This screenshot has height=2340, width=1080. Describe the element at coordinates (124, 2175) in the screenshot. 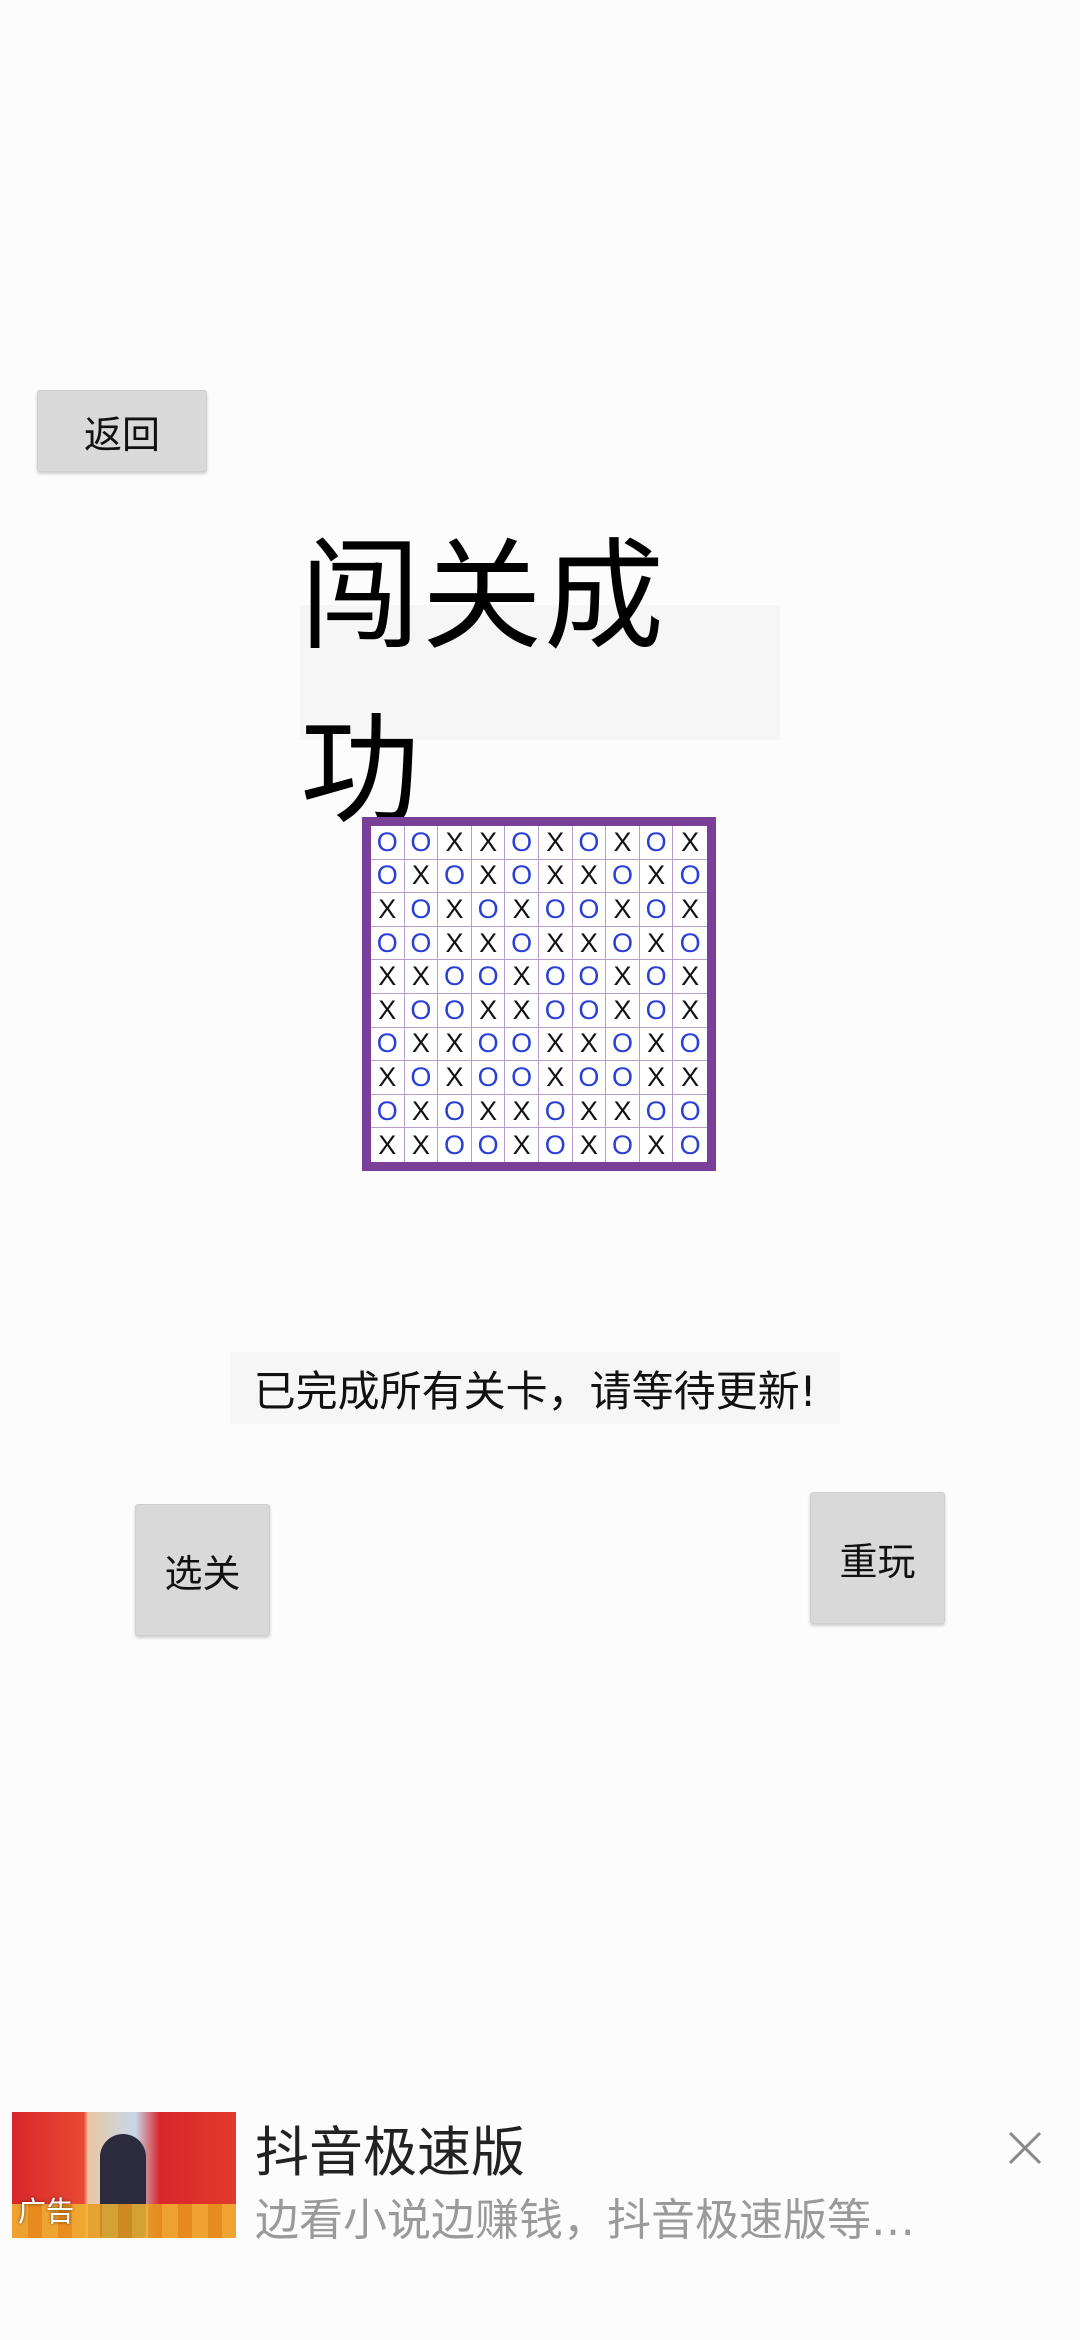

I see `ad-thumbnail: 广告` at that location.